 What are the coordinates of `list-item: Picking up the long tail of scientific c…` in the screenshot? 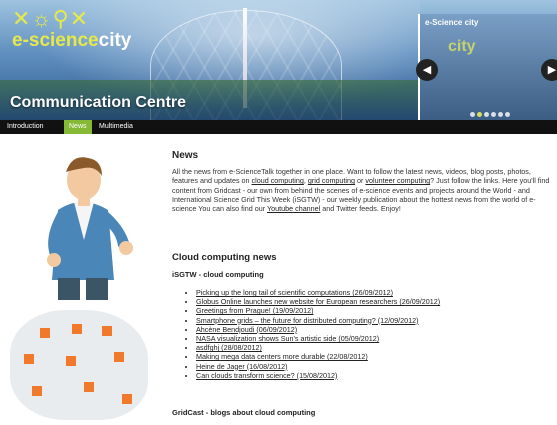 It's located at (318, 292).